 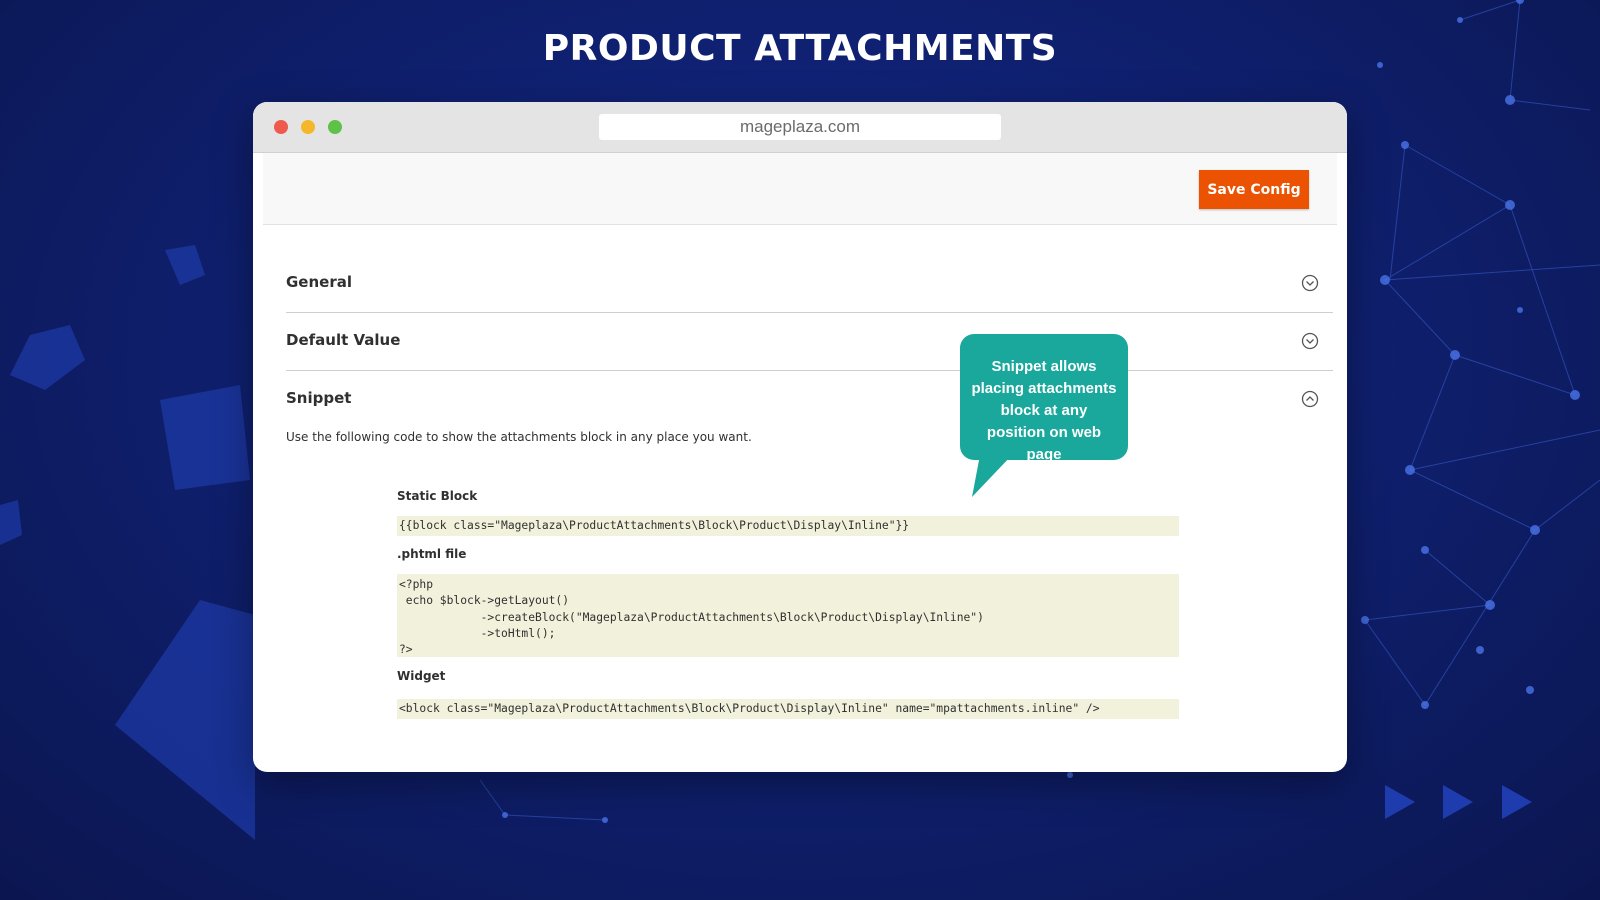 What do you see at coordinates (800, 189) in the screenshot?
I see `page-actions-toolbar: Save Config` at bounding box center [800, 189].